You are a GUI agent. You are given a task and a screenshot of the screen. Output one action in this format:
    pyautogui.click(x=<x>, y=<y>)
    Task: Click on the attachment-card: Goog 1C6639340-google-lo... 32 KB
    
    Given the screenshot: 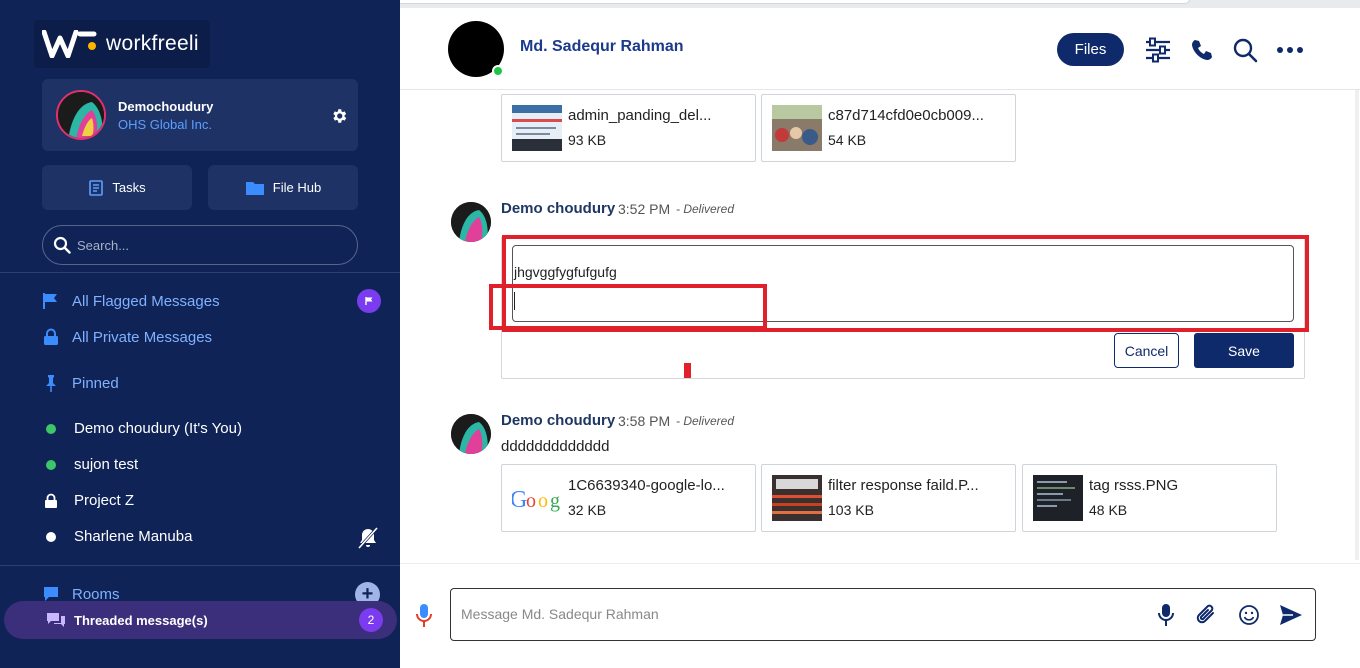 What is the action you would take?
    pyautogui.click(x=628, y=498)
    